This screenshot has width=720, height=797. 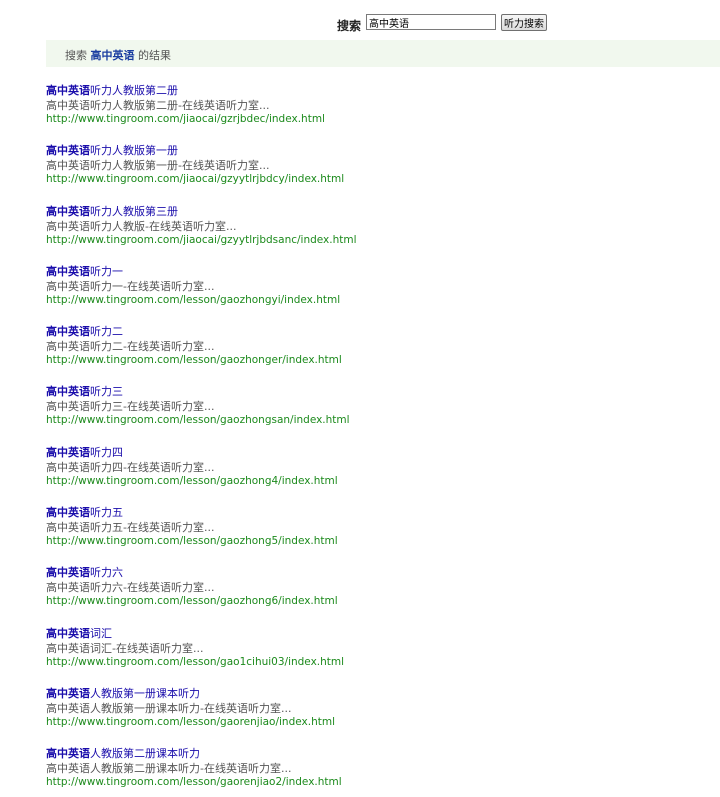 What do you see at coordinates (134, 90) in the screenshot?
I see `result-title-rest: 听力人教版第二册` at bounding box center [134, 90].